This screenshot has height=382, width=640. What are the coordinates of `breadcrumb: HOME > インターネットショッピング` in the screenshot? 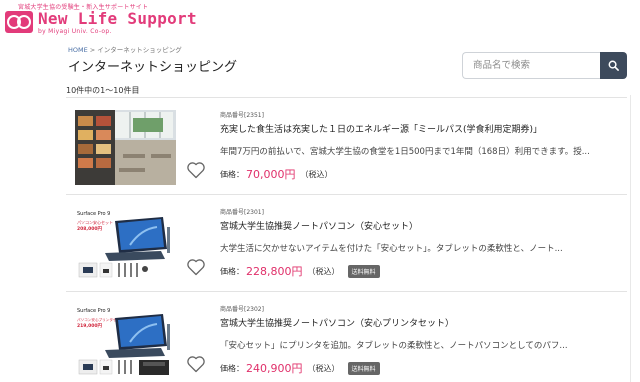 It's located at (125, 49).